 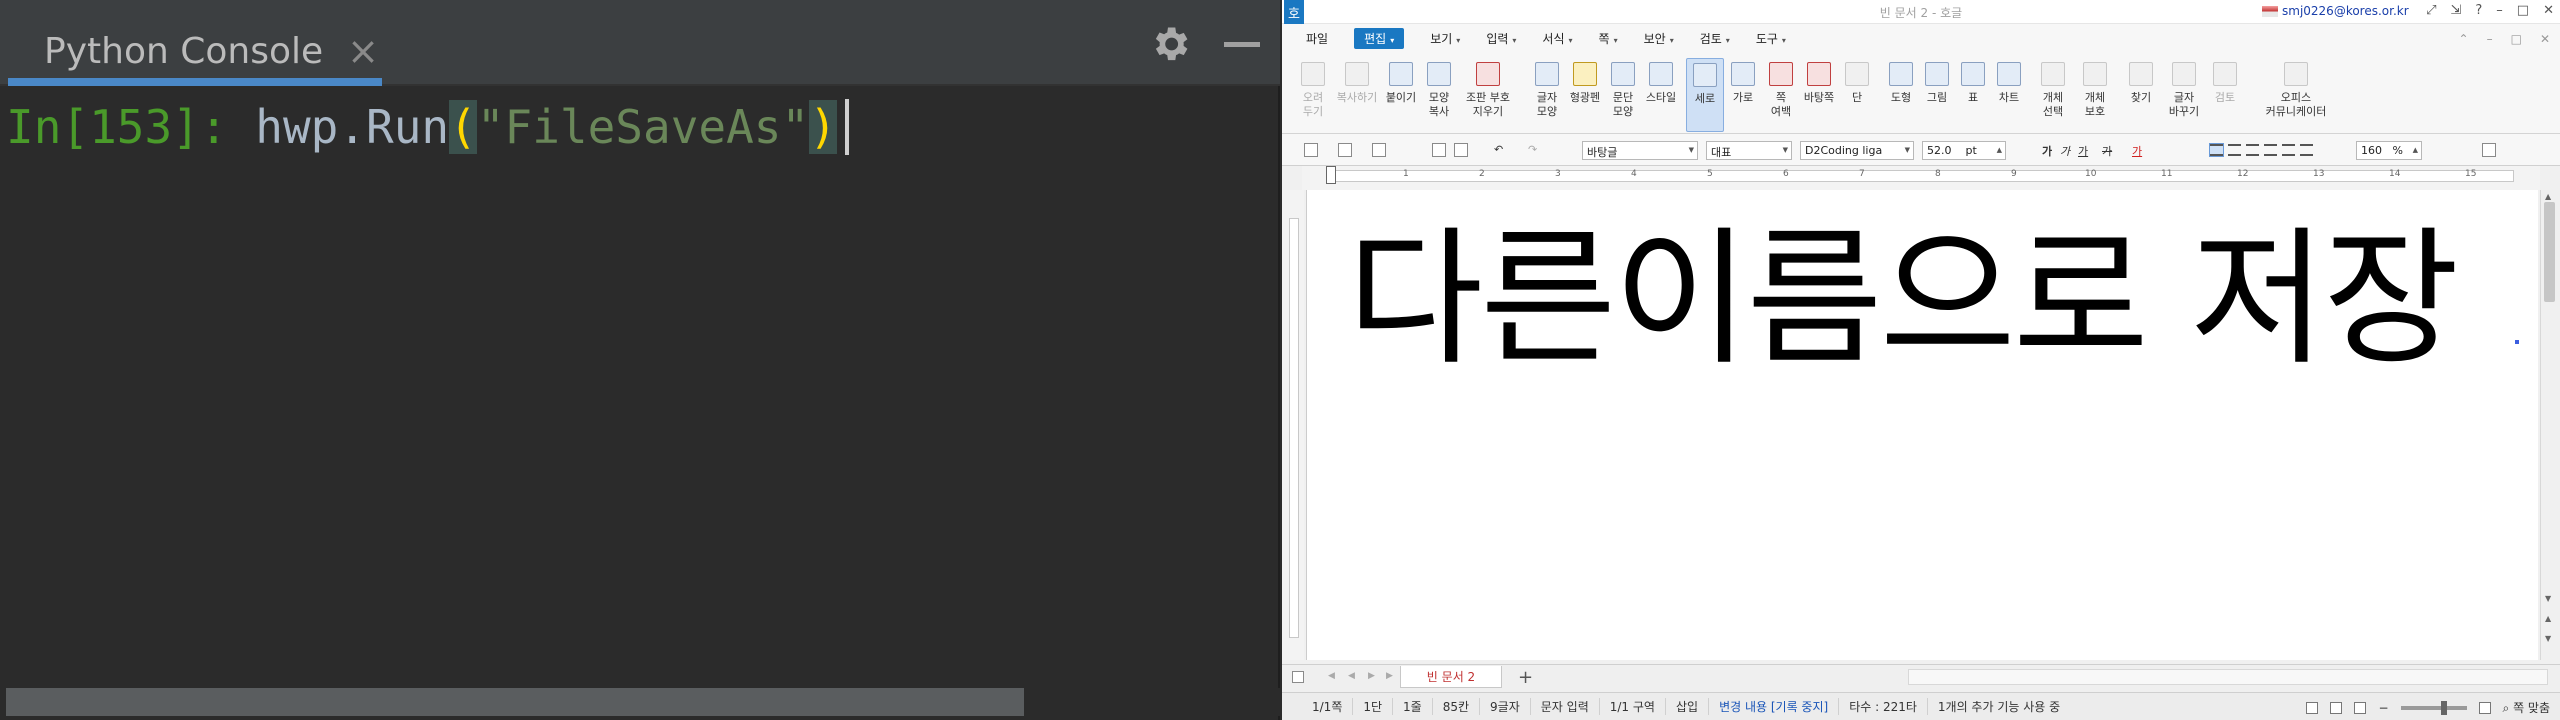 What do you see at coordinates (2270, 150) in the screenshot?
I see `align-right-button` at bounding box center [2270, 150].